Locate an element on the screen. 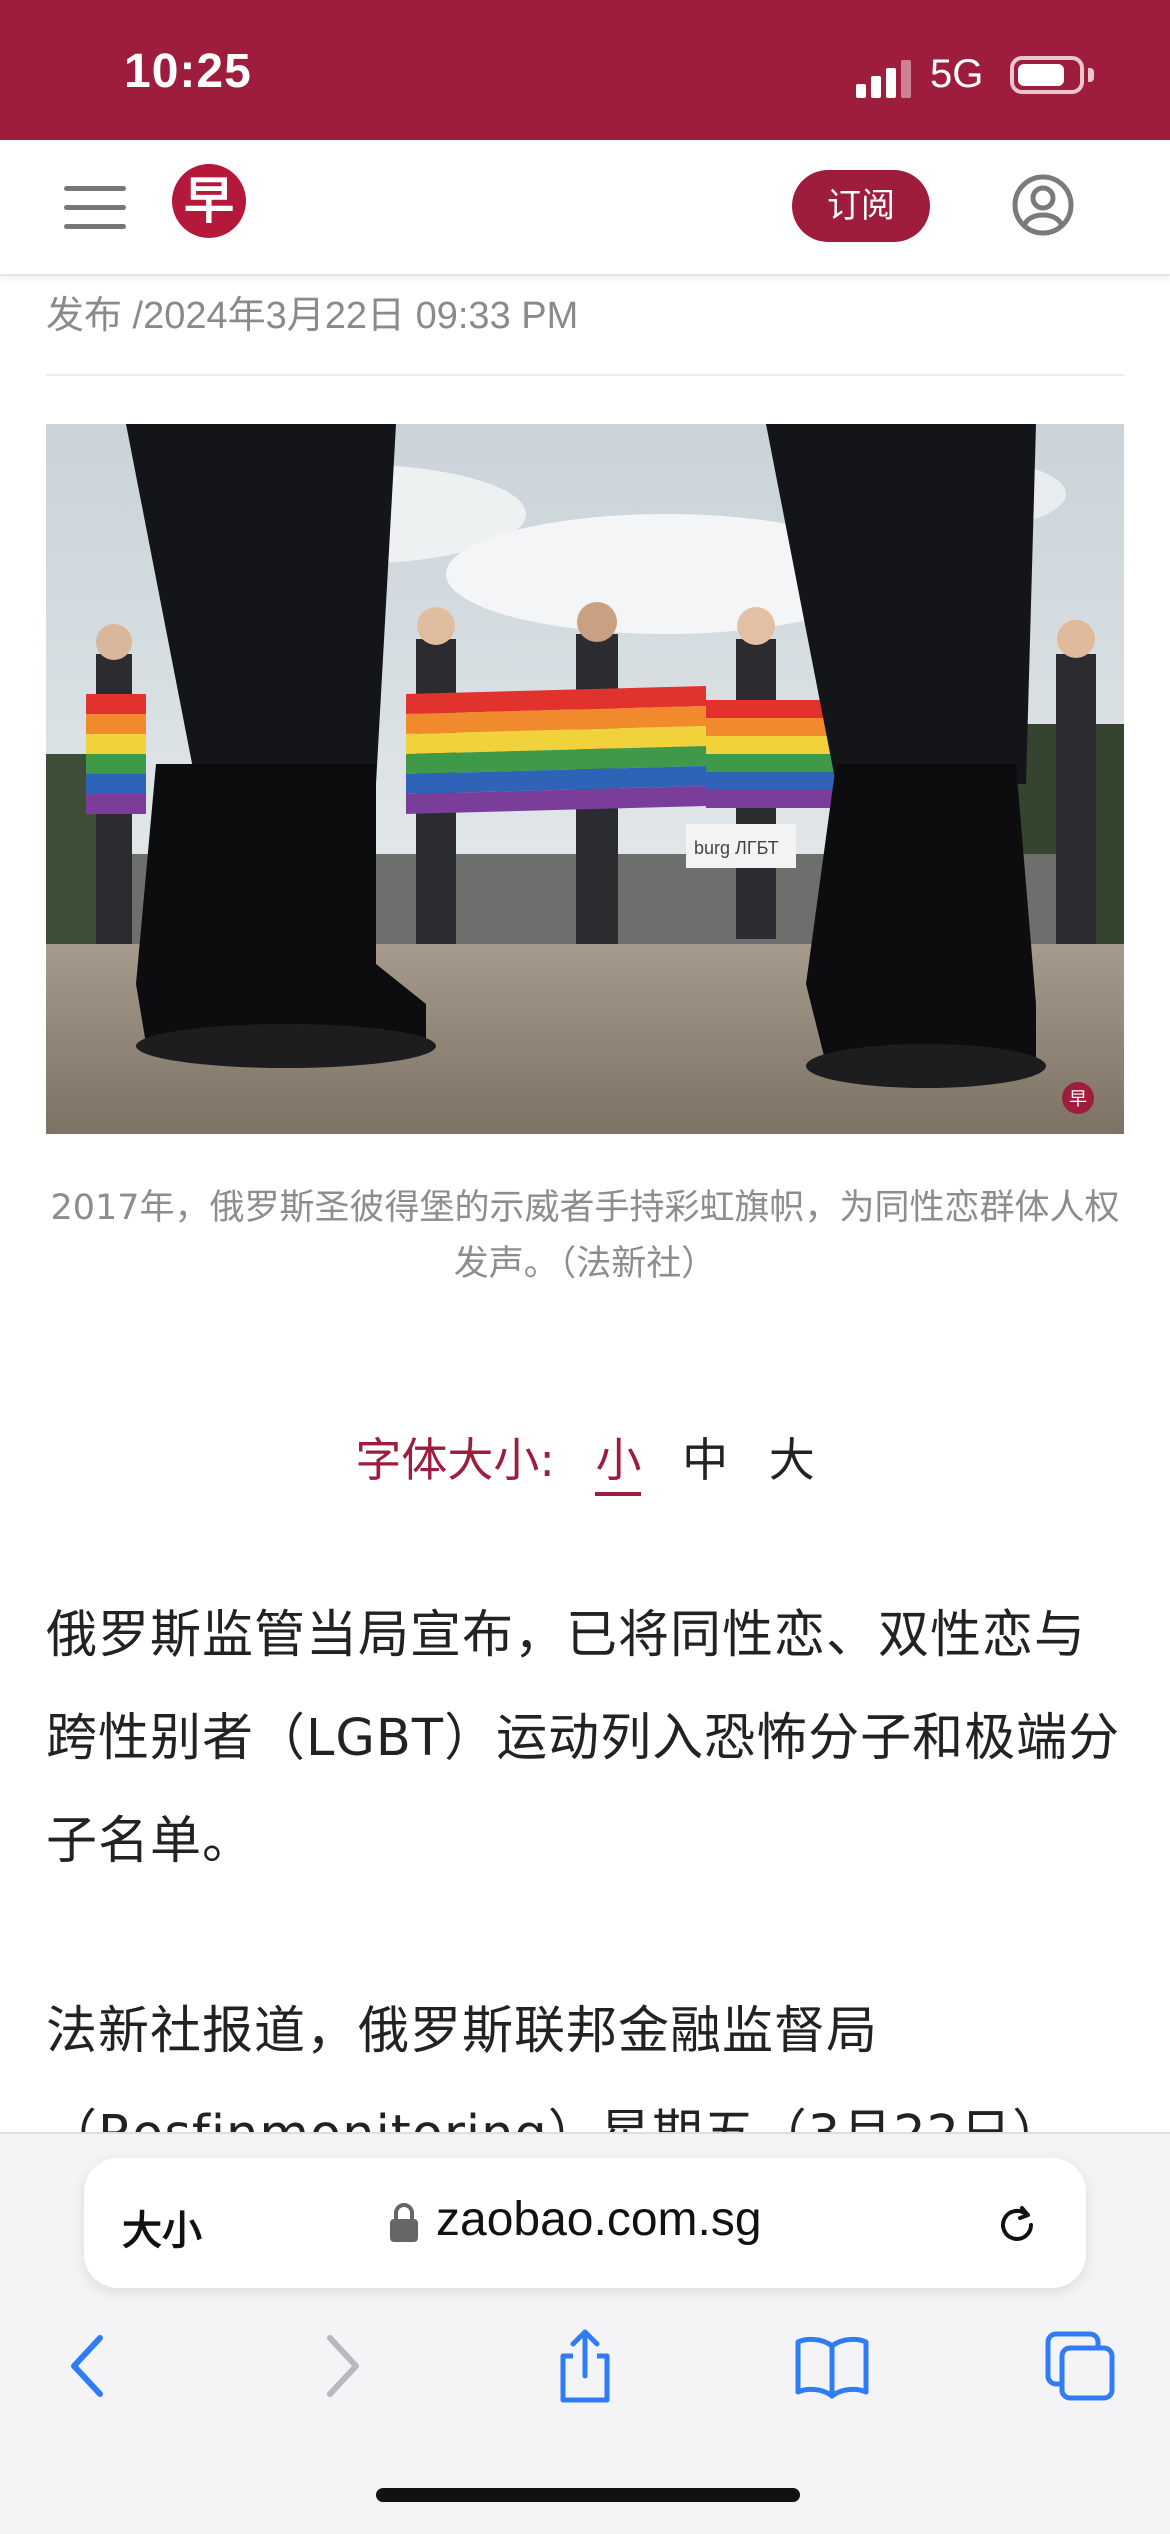 The height and width of the screenshot is (2534, 1170). share-icon is located at coordinates (585, 2366).